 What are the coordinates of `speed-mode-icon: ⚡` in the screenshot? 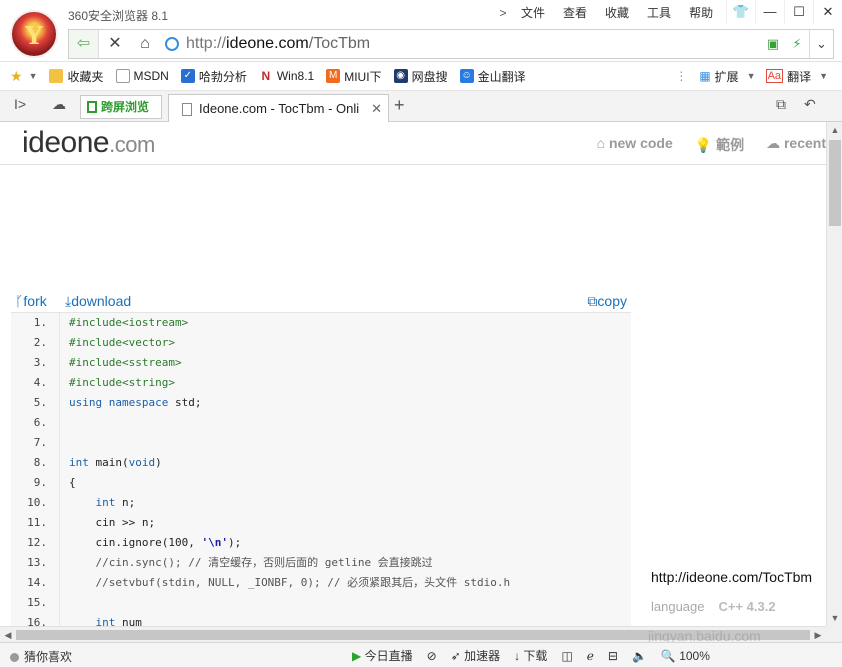 It's located at (797, 44).